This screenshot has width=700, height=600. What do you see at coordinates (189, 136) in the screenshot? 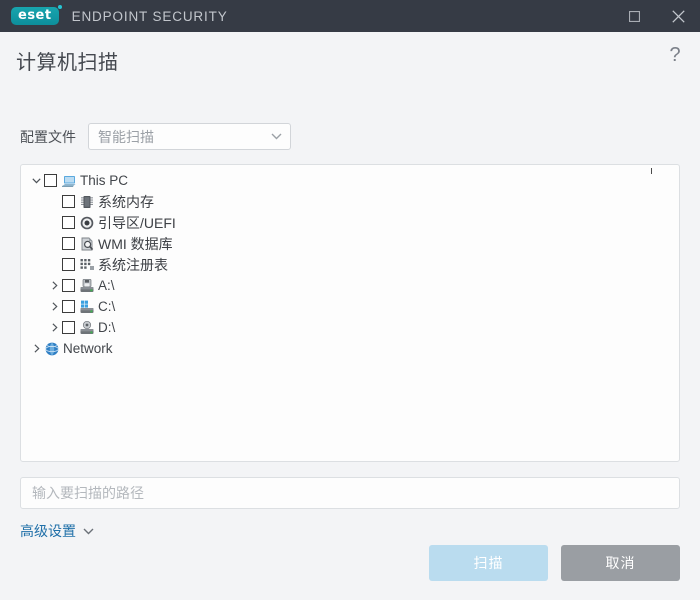
I see `profile-select: 智能扫描` at bounding box center [189, 136].